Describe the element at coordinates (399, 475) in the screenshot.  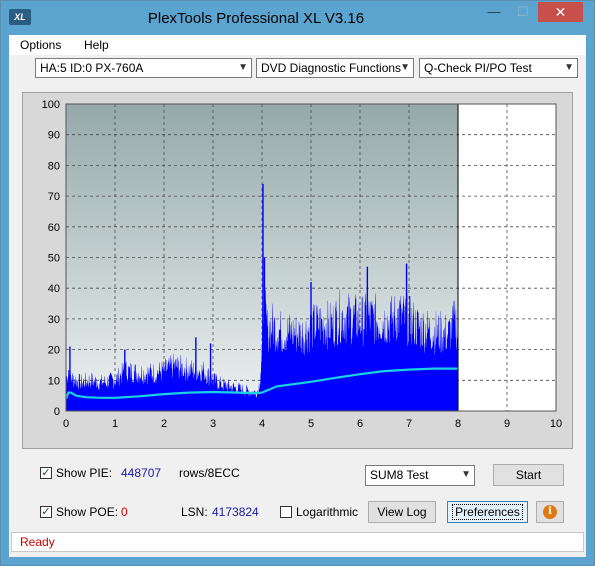
I see `sum-test-value: SUM8 Test` at that location.